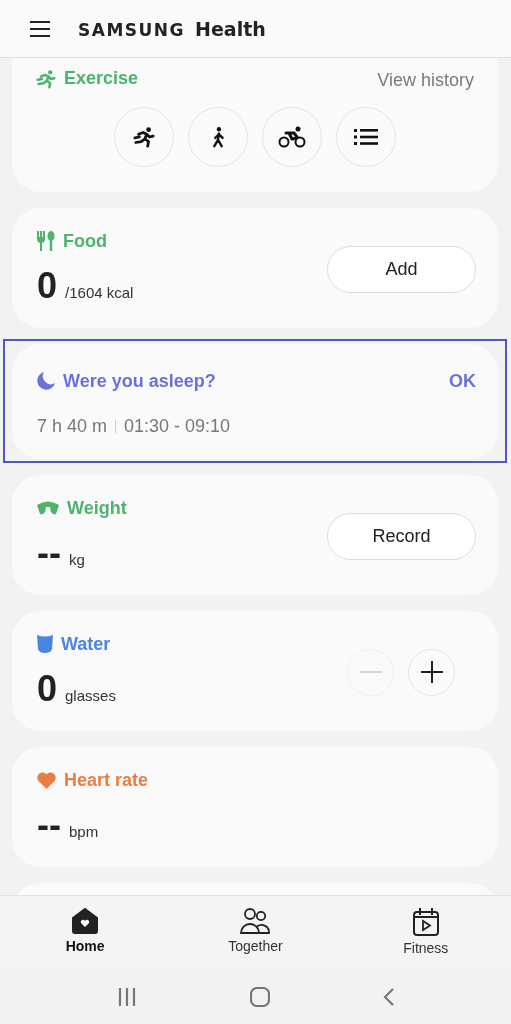 The height and width of the screenshot is (1024, 511). Describe the element at coordinates (132, 29) in the screenshot. I see `brand-logo-text: SAMSUNG` at that location.